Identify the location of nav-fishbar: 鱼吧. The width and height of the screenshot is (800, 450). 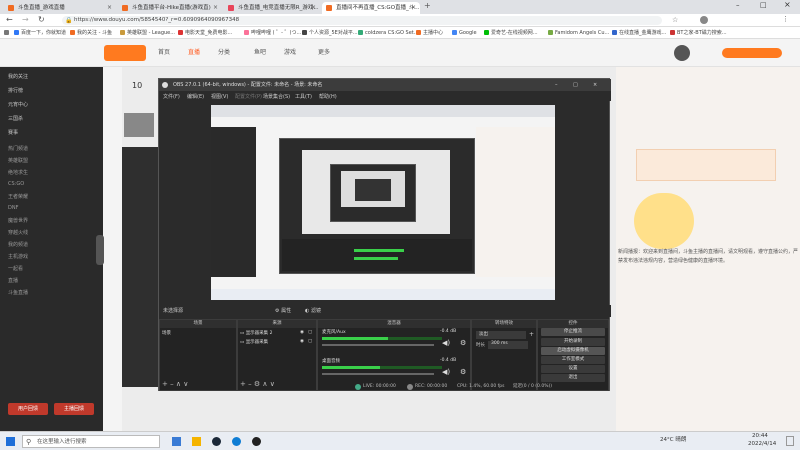
(260, 51).